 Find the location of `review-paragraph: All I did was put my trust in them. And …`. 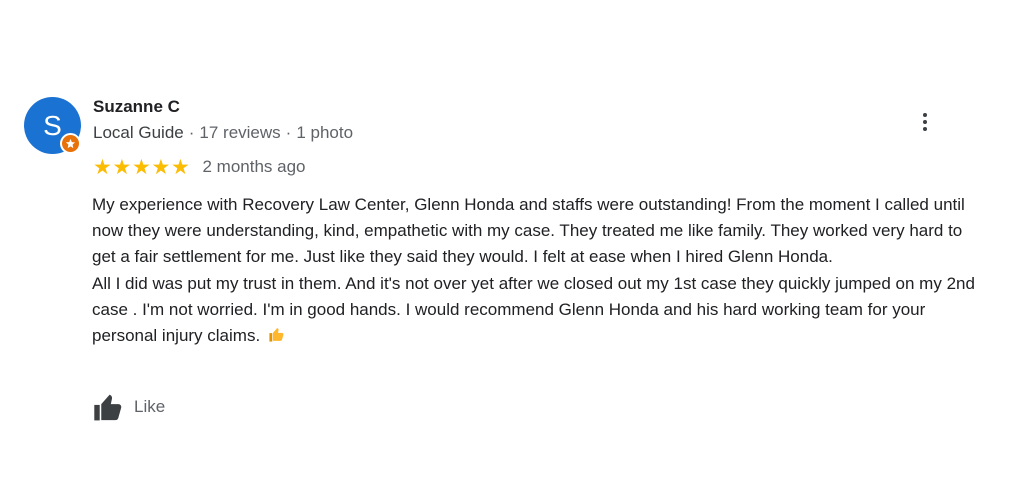

review-paragraph: All I did was put my trust in them. And … is located at coordinates (537, 311).